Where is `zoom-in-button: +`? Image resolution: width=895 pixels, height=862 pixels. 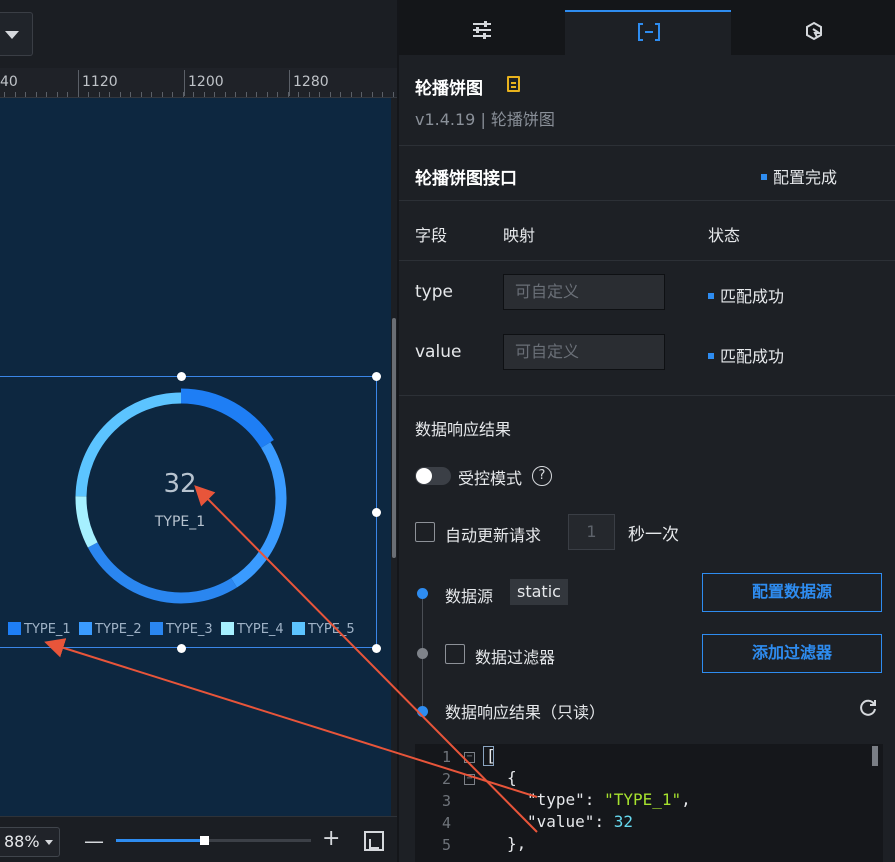 zoom-in-button: + is located at coordinates (331, 838).